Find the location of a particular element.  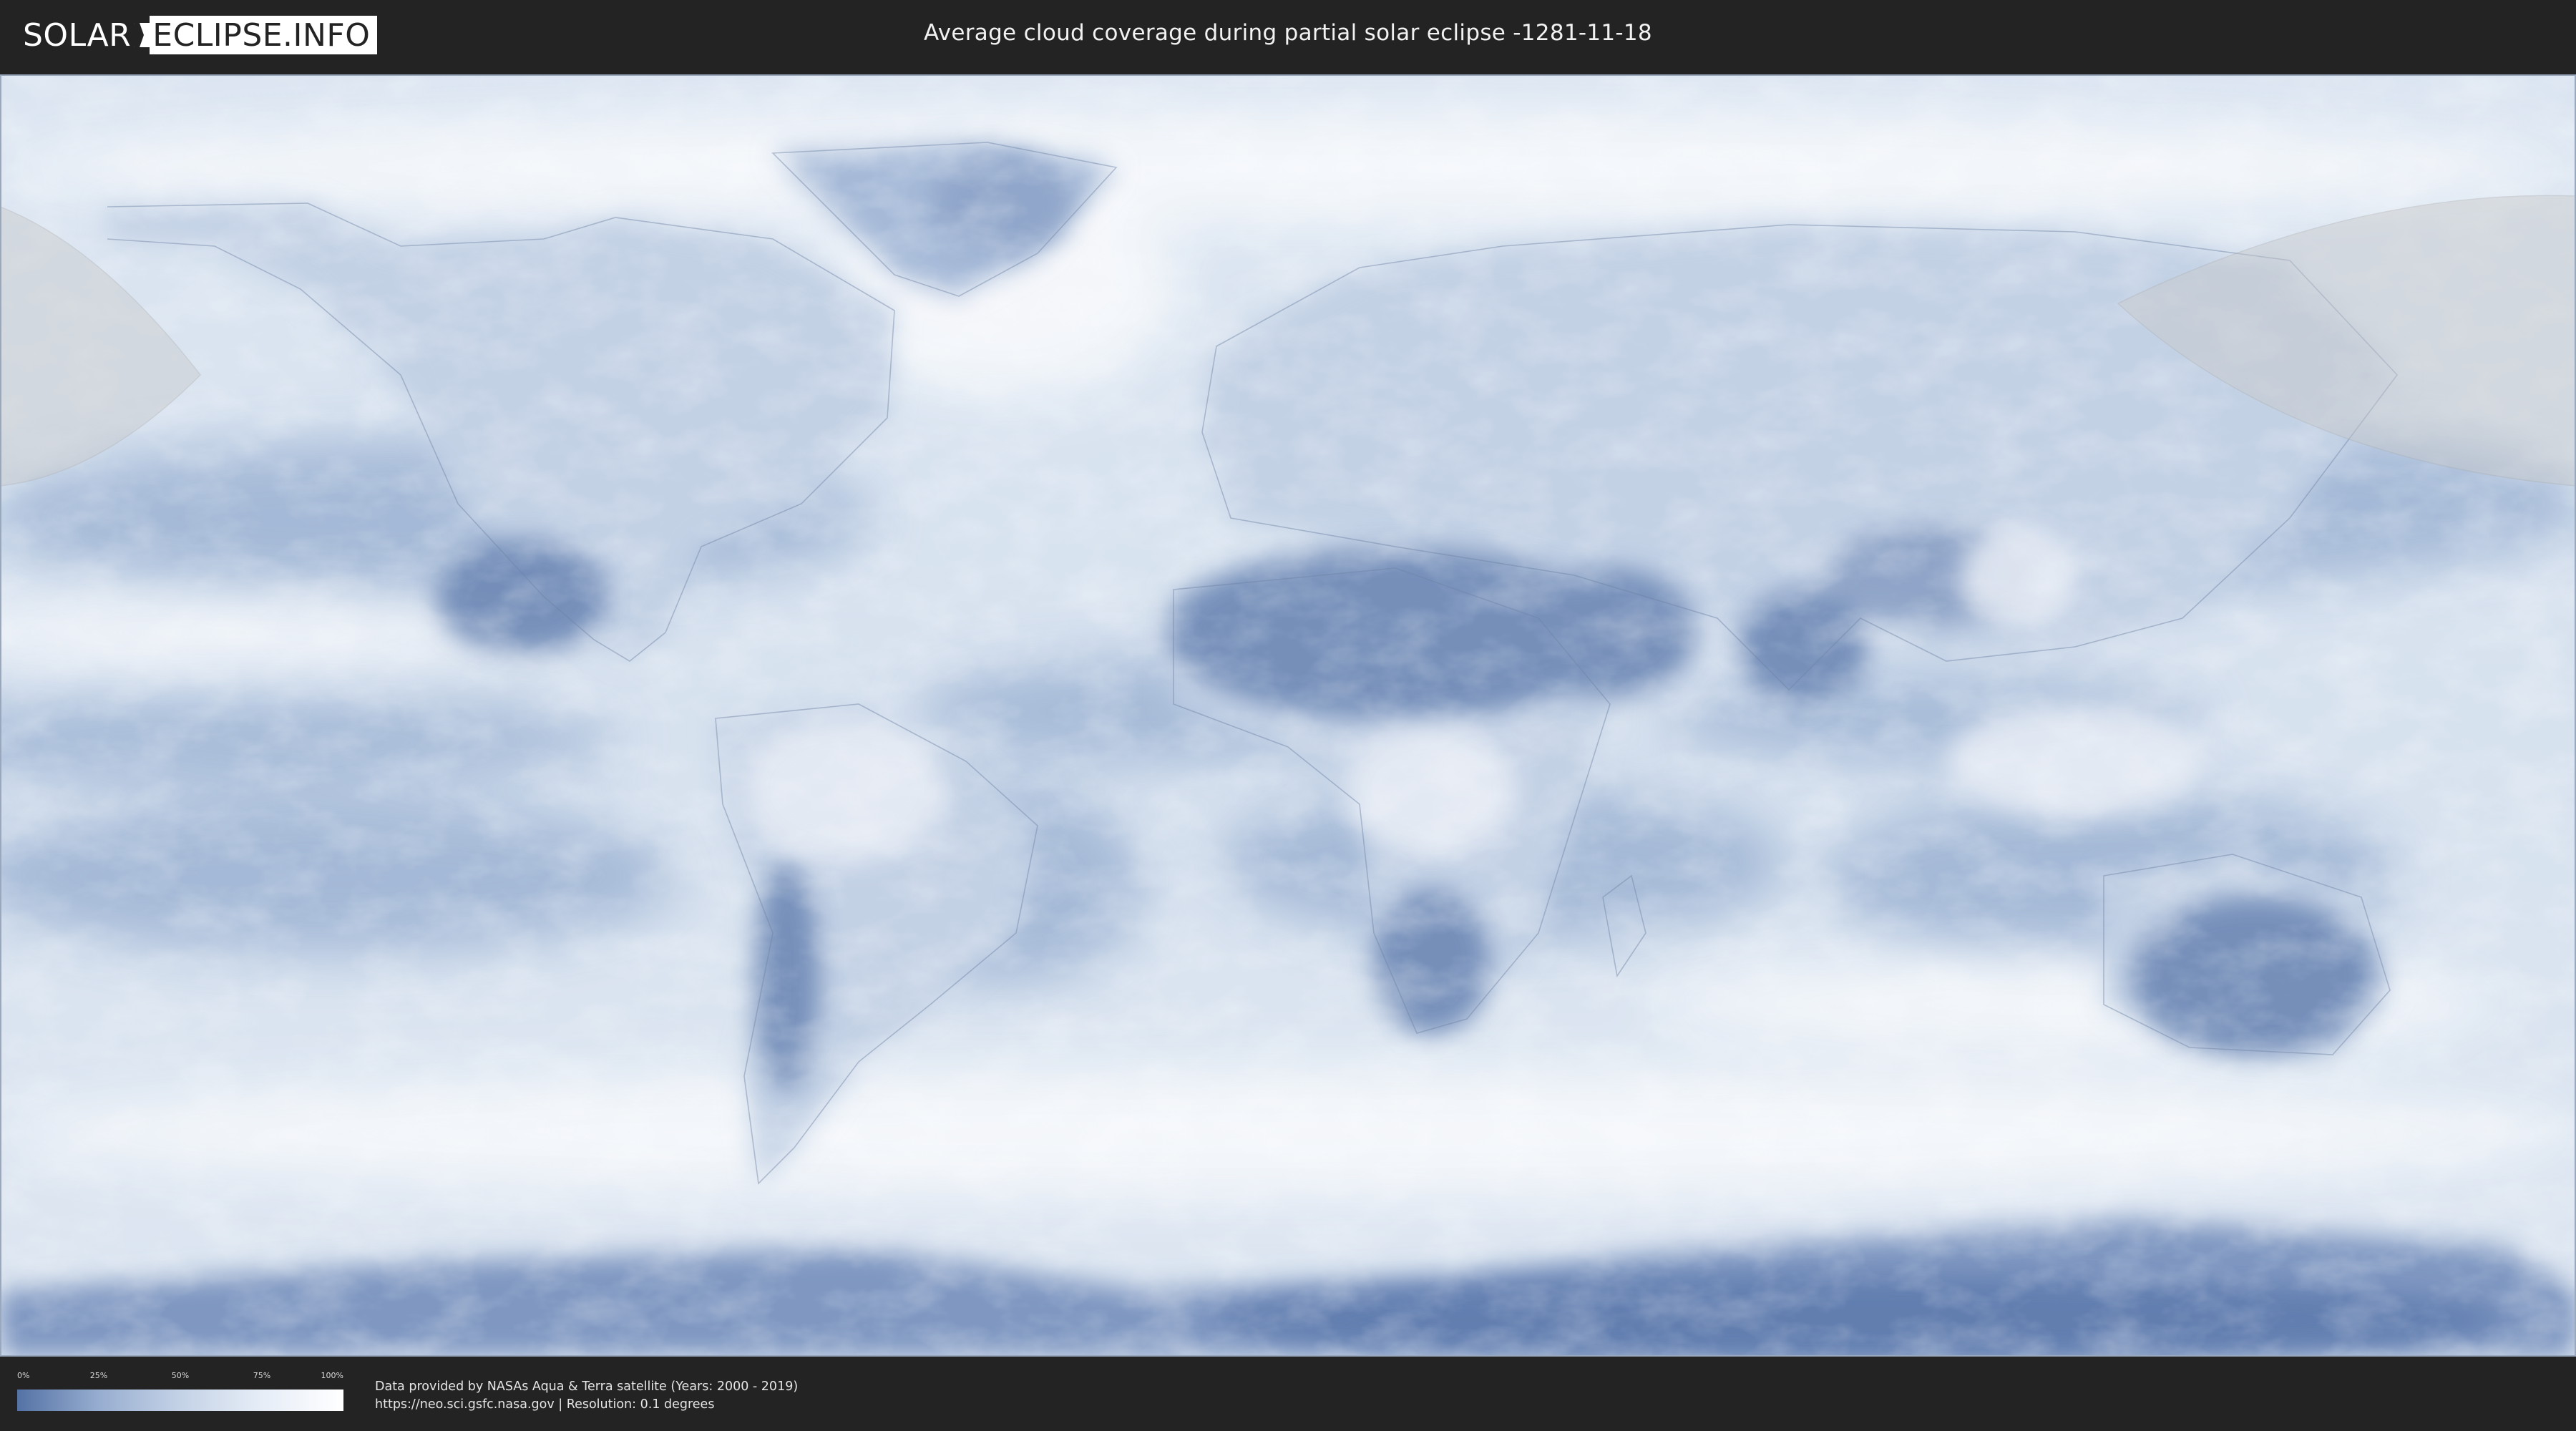

legend-tick-50: 50% is located at coordinates (180, 1375).